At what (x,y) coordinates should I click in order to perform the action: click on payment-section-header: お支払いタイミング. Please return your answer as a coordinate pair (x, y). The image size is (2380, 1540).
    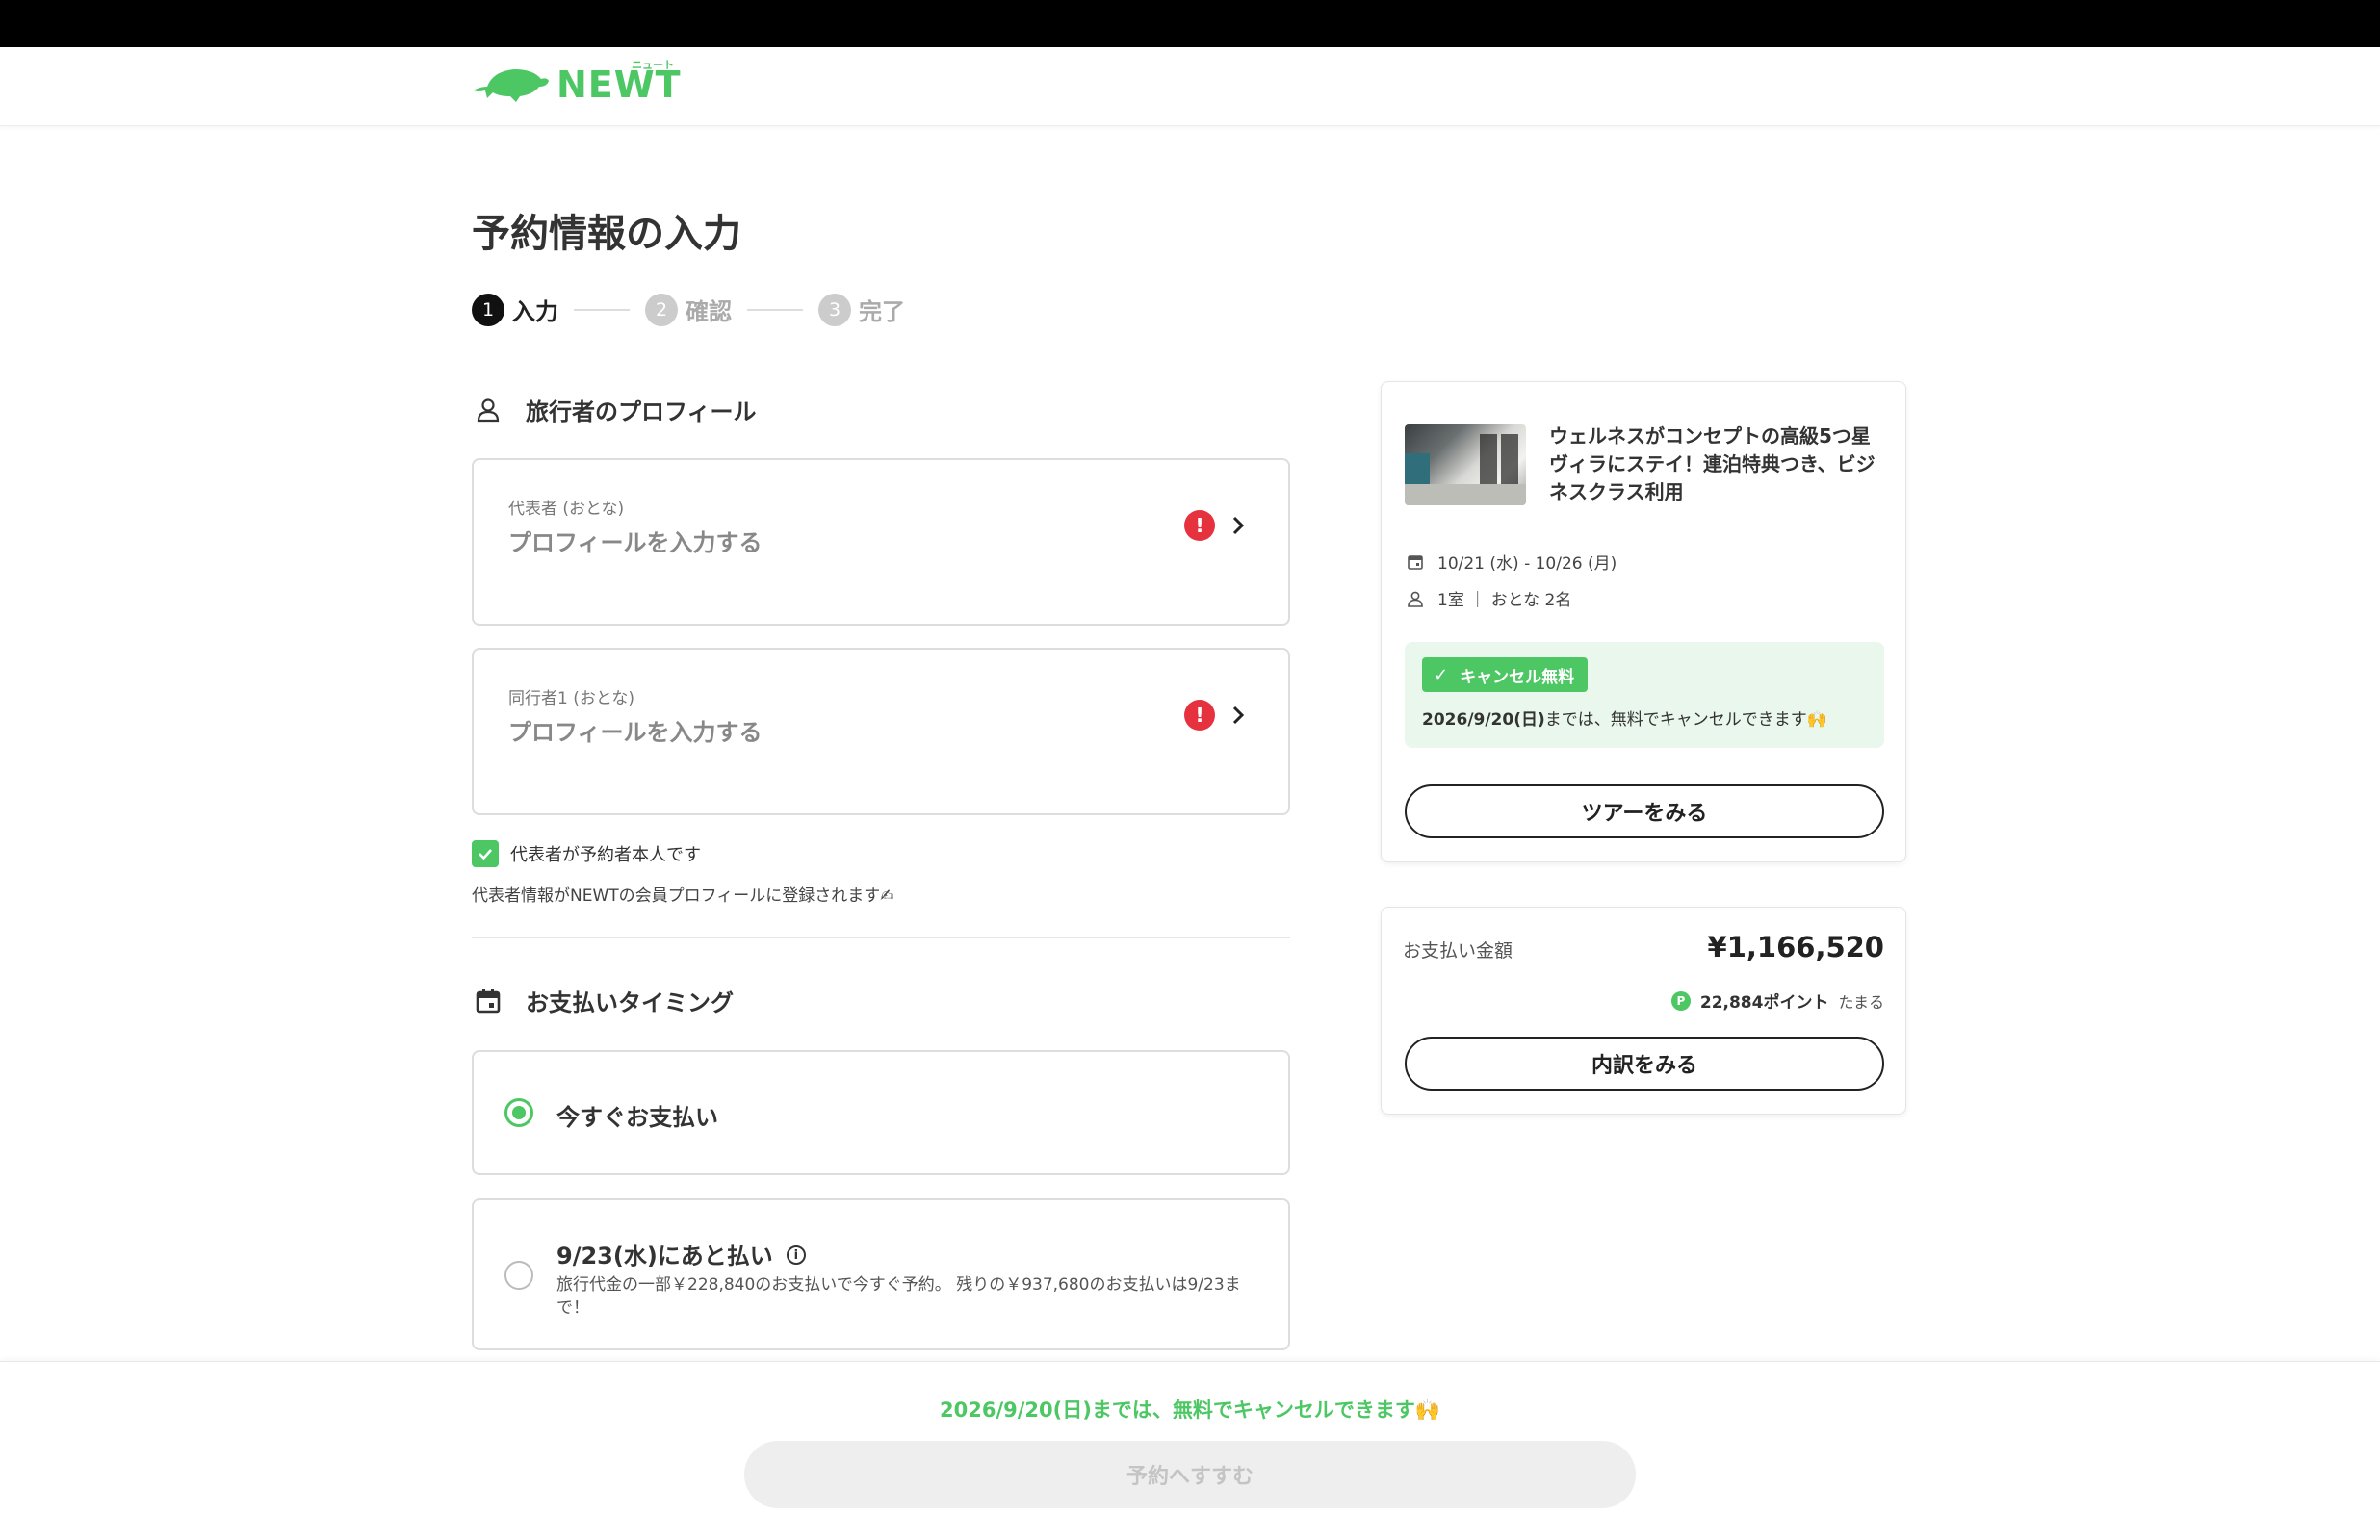
    Looking at the image, I should click on (604, 1000).